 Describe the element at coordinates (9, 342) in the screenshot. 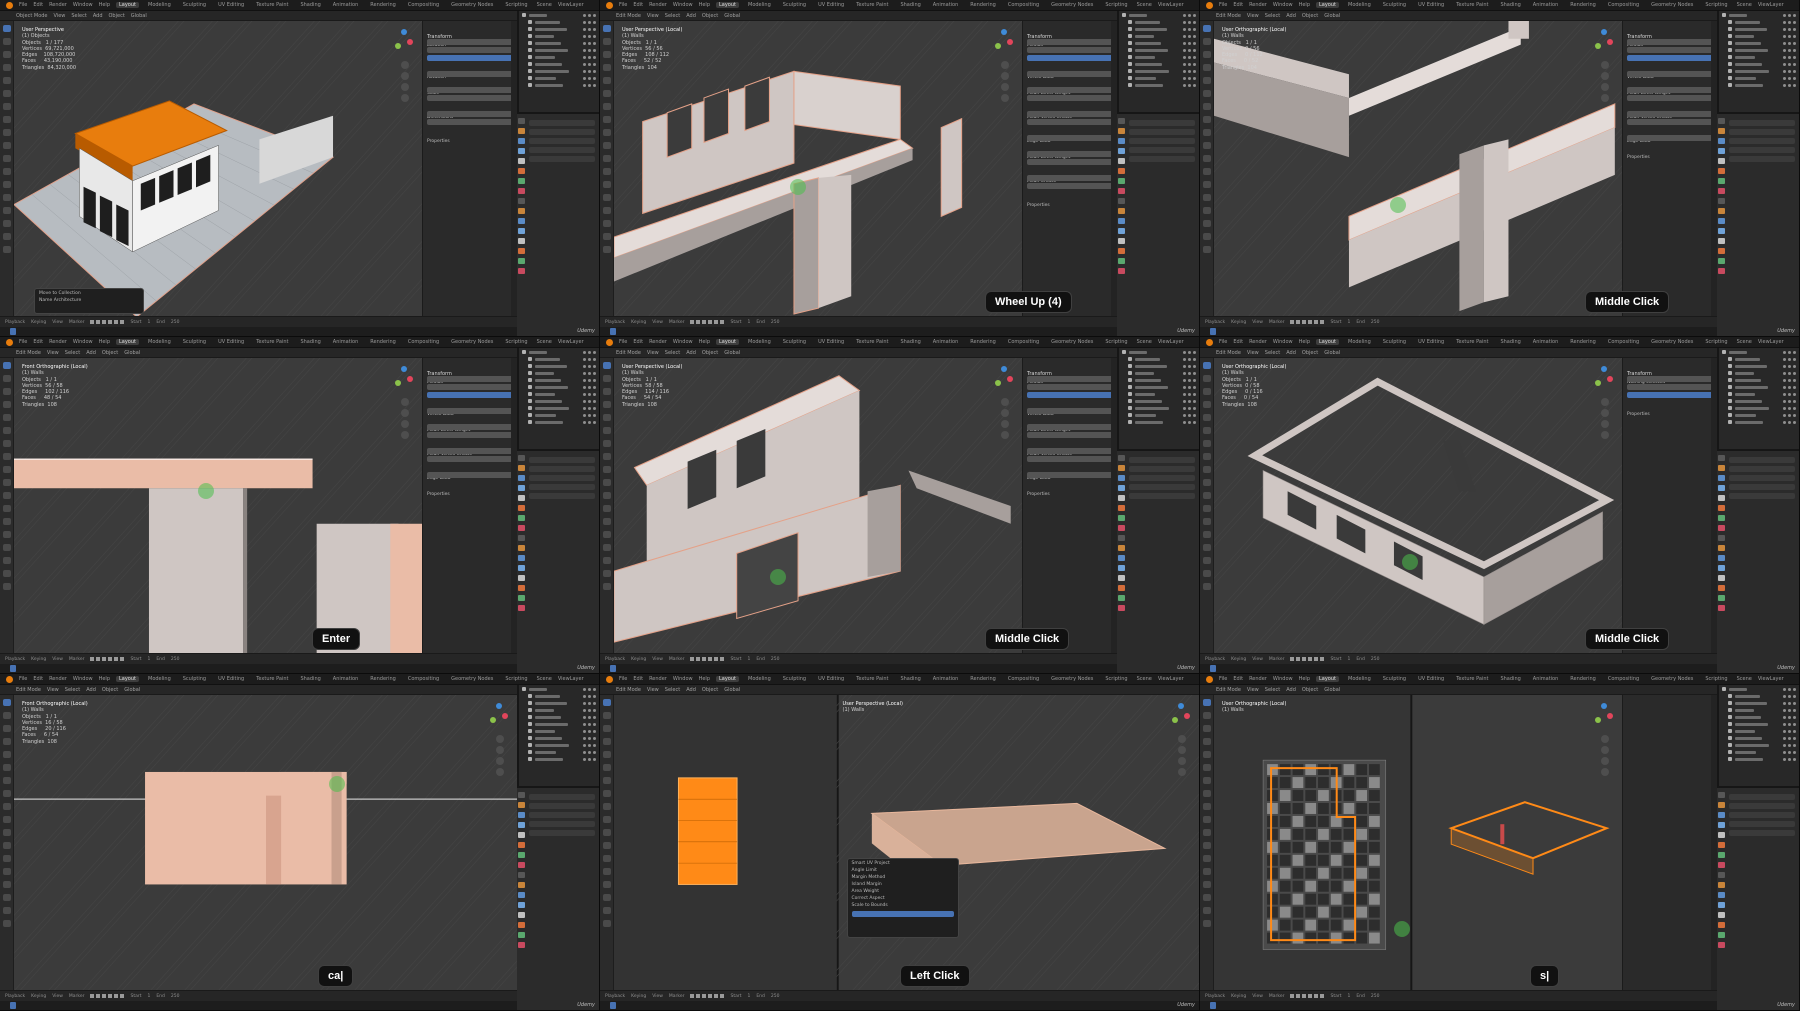

I see `blender-logo-icon` at that location.